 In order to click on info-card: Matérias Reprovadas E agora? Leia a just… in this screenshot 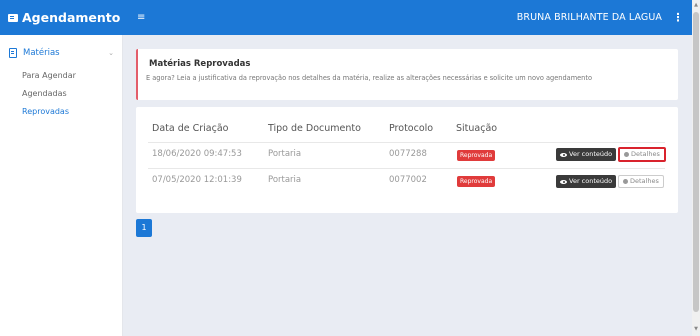, I will do `click(407, 74)`.